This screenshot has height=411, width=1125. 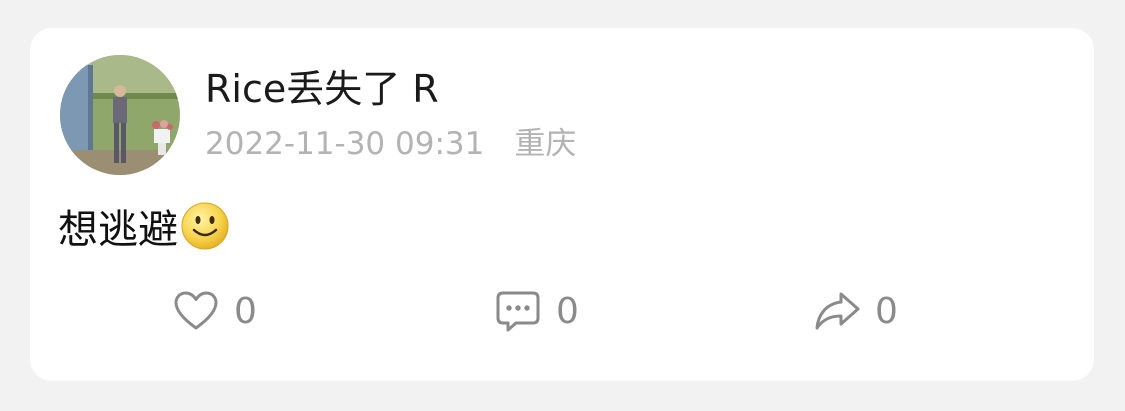 I want to click on comment-bubble-icon, so click(x=518, y=312).